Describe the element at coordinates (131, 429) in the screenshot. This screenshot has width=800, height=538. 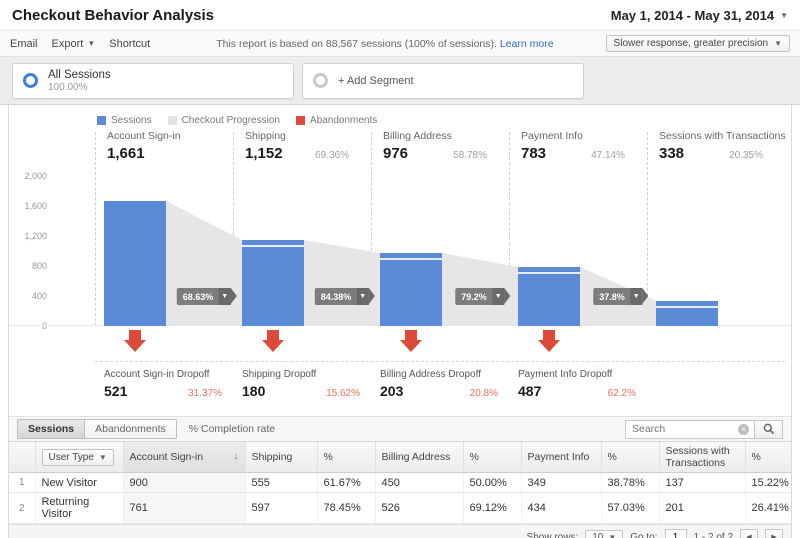
I see `tab-abandonments: Abandonments` at that location.